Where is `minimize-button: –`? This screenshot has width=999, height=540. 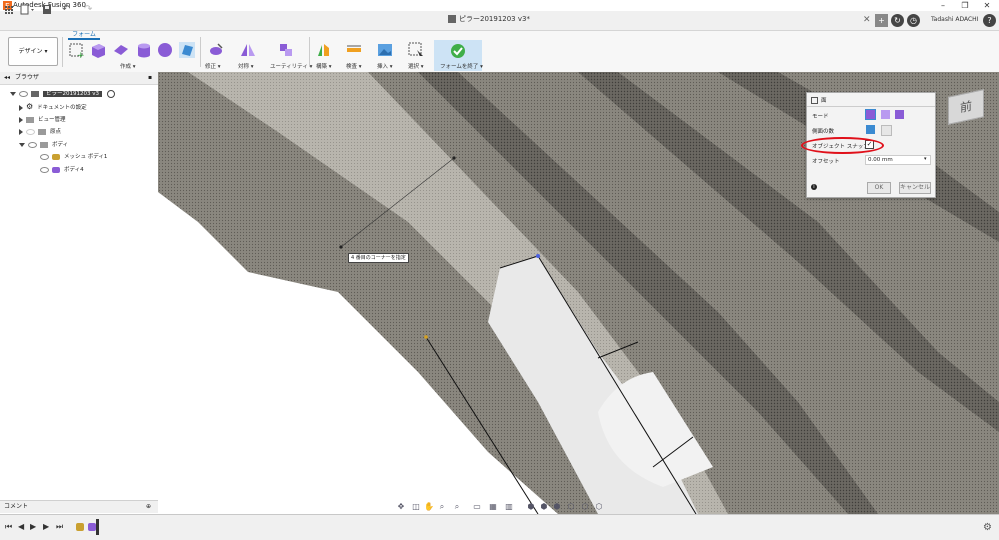 minimize-button: – is located at coordinates (943, 5).